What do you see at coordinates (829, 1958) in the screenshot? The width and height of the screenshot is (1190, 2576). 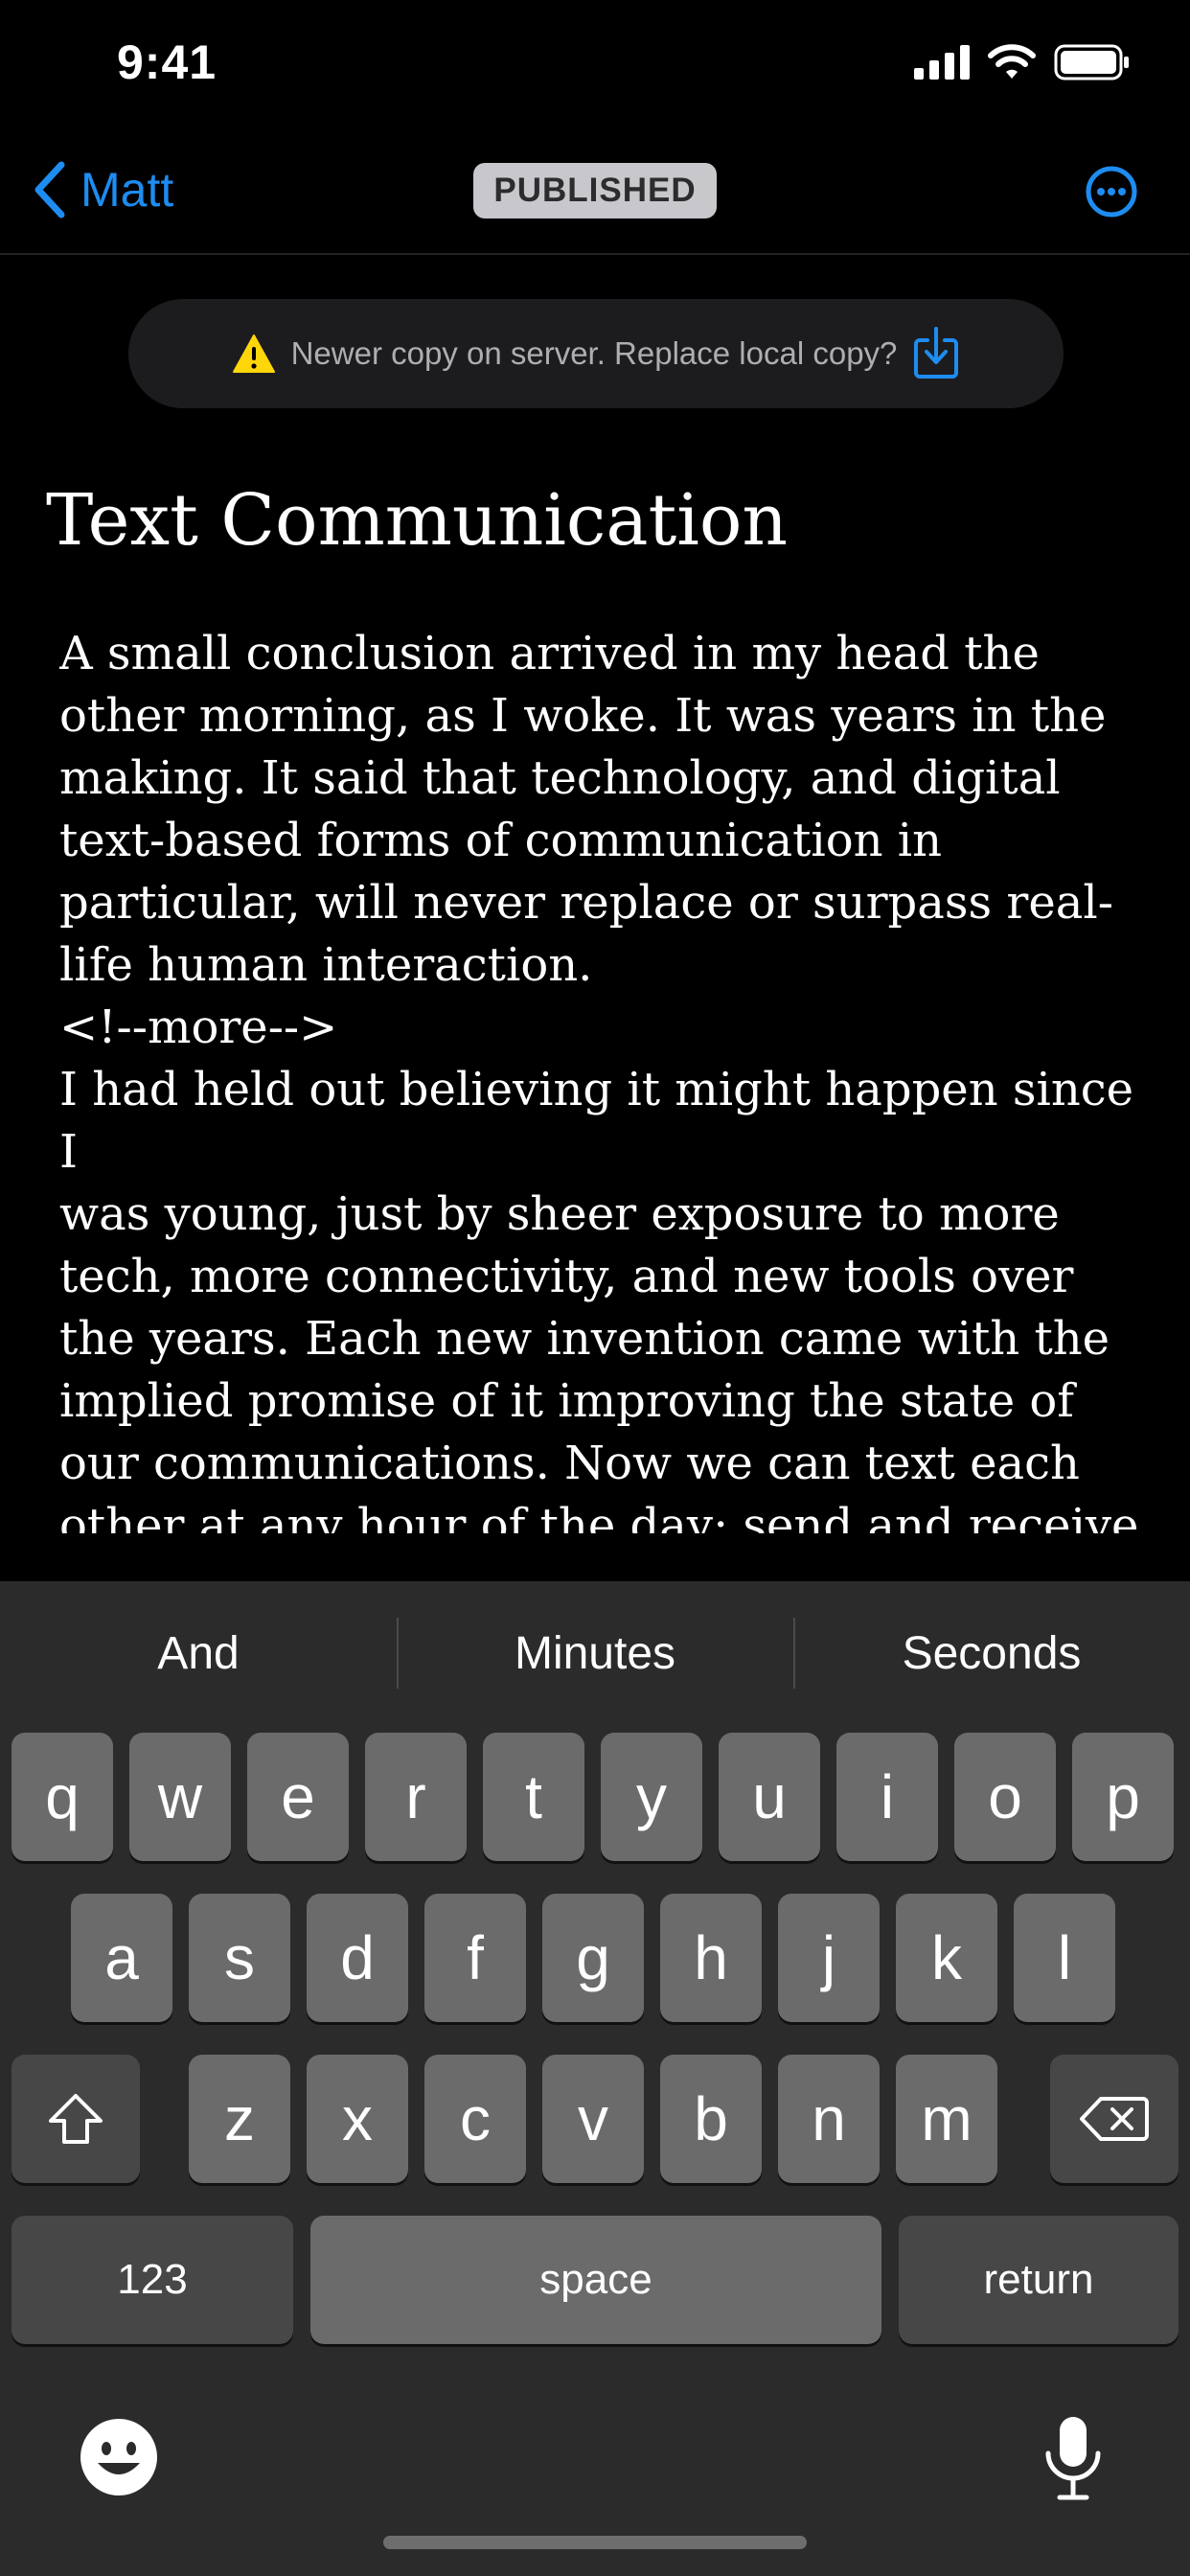 I see `key-j: j` at bounding box center [829, 1958].